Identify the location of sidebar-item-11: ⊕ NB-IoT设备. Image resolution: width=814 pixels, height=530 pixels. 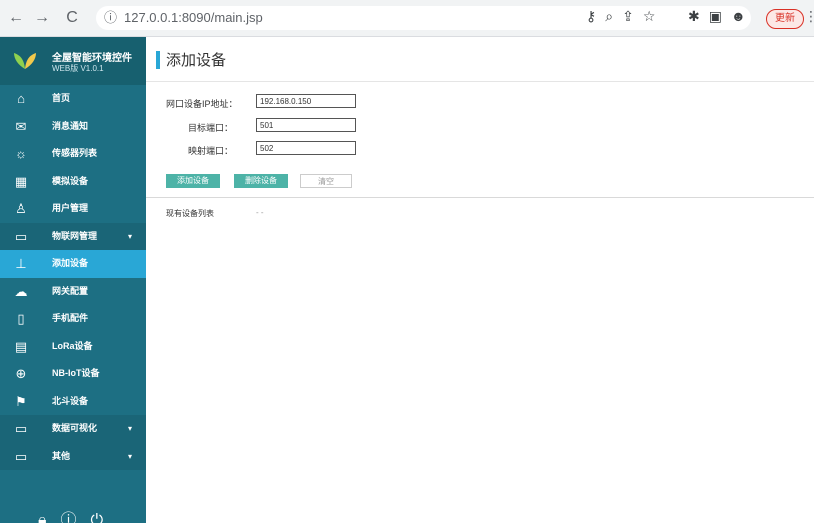
(73, 374).